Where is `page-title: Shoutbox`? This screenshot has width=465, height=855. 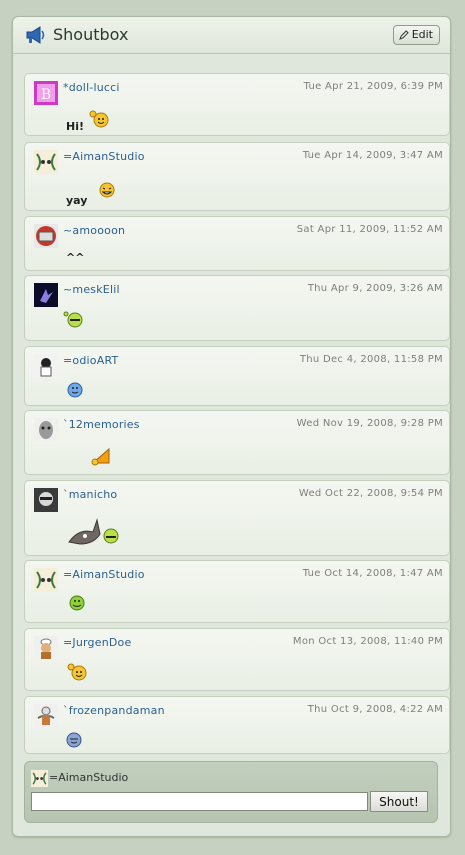
page-title: Shoutbox is located at coordinates (91, 34).